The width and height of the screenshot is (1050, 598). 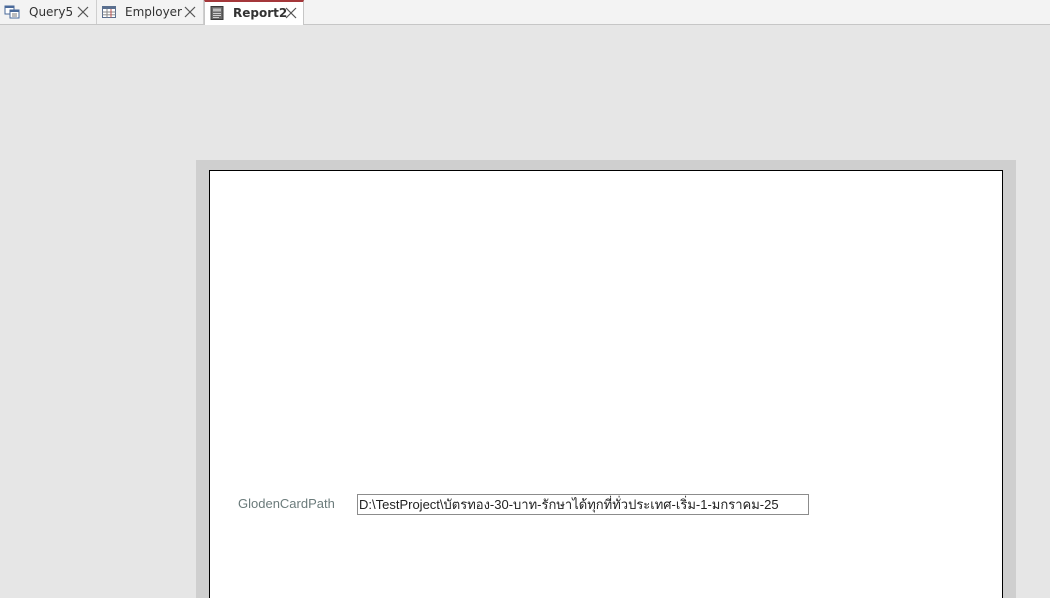 I want to click on tab-report2: Report2, so click(x=254, y=12).